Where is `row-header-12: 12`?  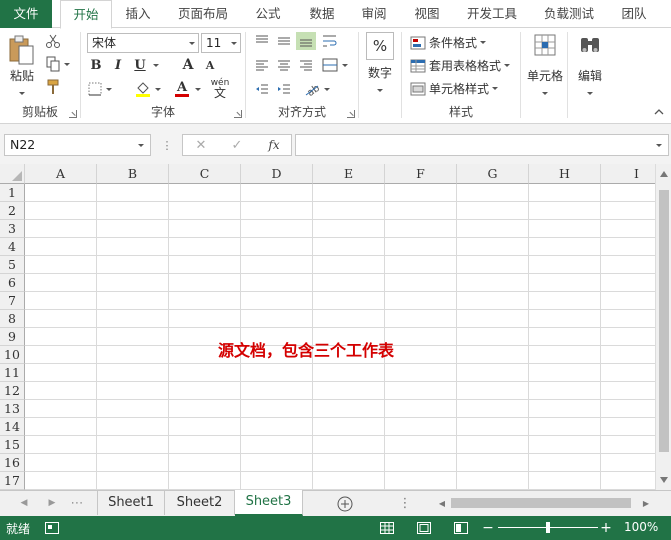
row-header-12: 12 is located at coordinates (12, 391).